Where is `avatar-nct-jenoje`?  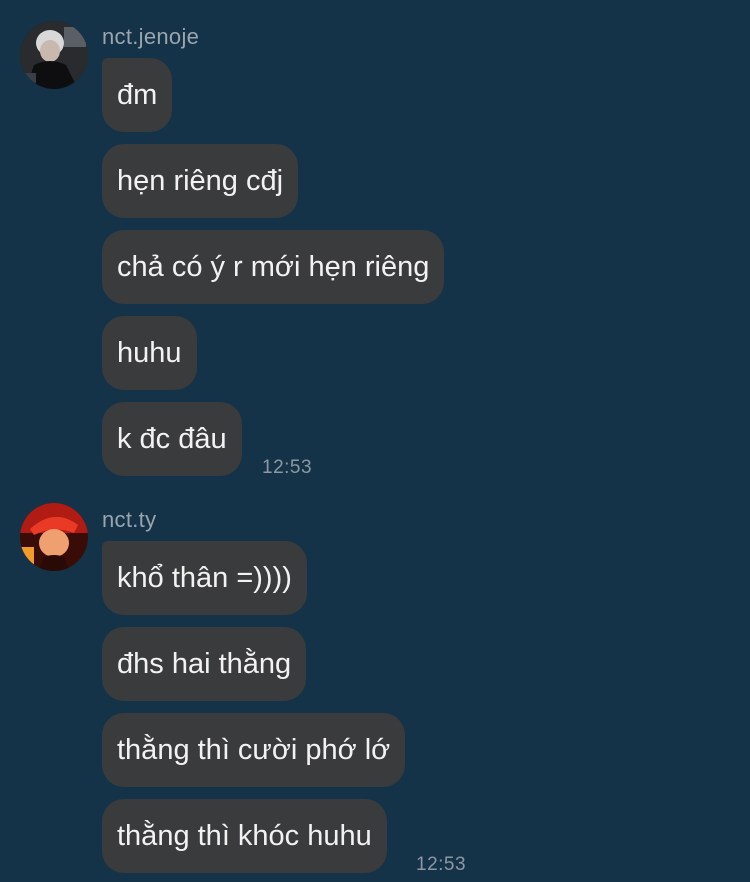 avatar-nct-jenoje is located at coordinates (54, 55).